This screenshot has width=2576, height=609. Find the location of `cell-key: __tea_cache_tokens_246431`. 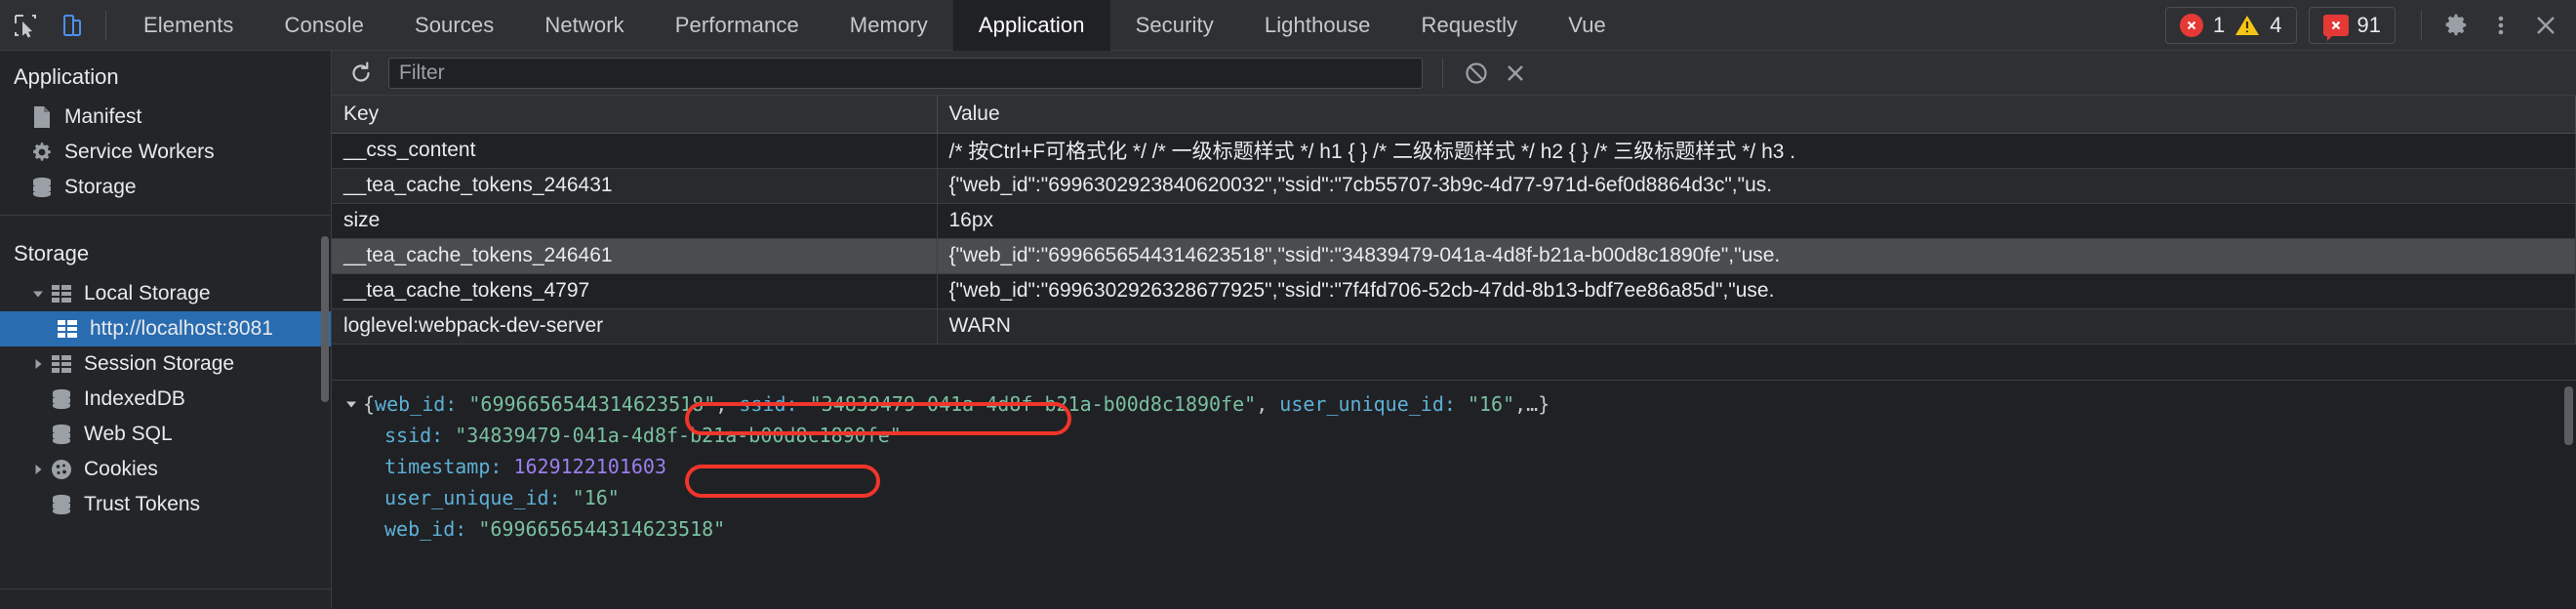

cell-key: __tea_cache_tokens_246431 is located at coordinates (635, 186).